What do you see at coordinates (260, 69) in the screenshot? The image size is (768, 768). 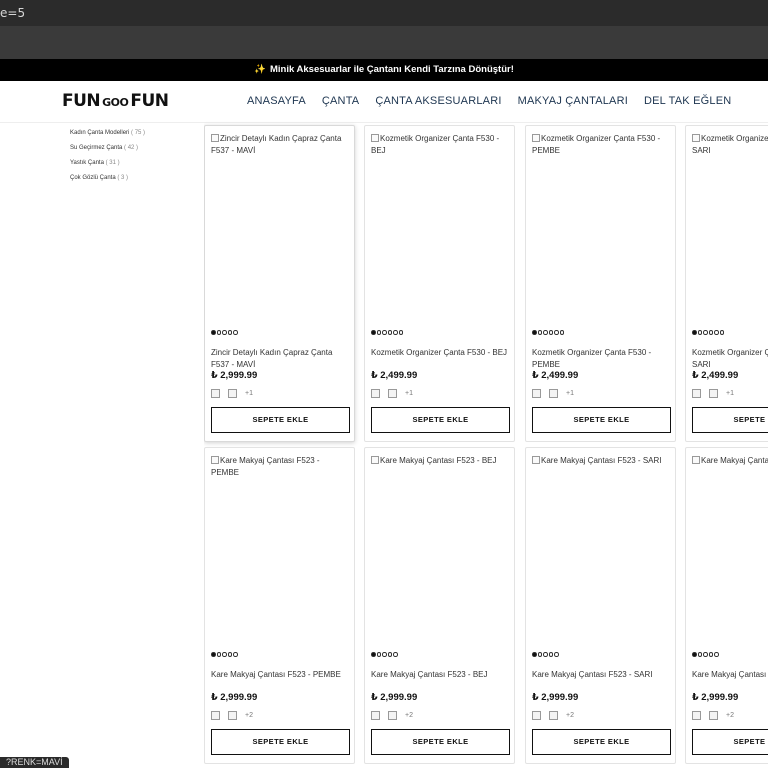 I see `sparkles-icon: ✨` at bounding box center [260, 69].